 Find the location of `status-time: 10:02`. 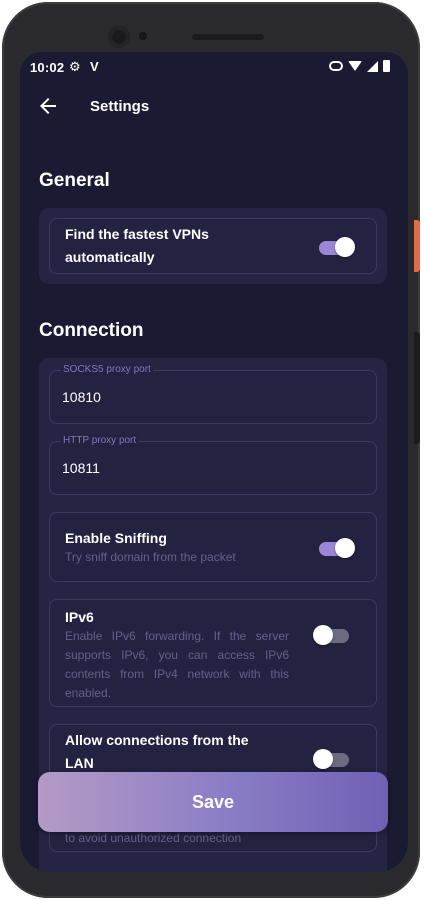

status-time: 10:02 is located at coordinates (47, 67).